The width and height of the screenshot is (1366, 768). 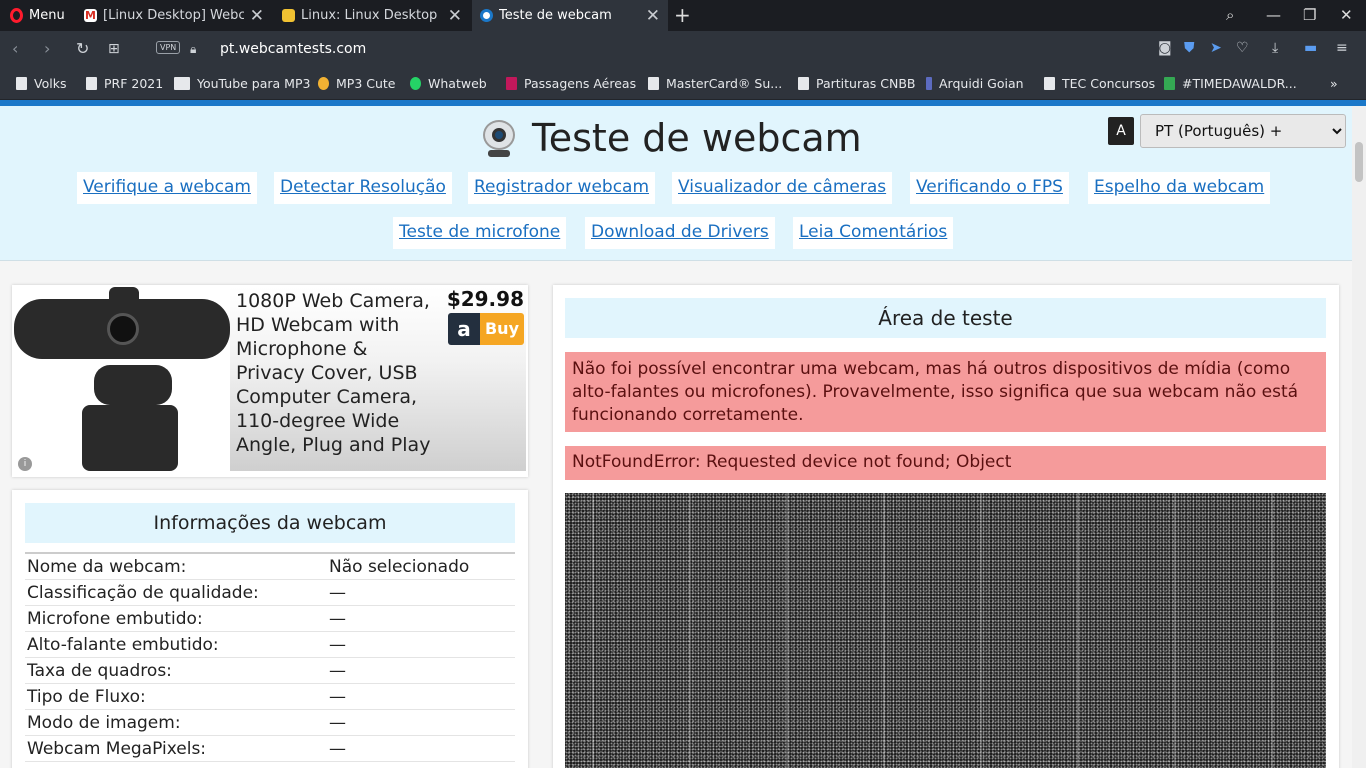 I want to click on nav-detectar-resolucao: Detectar Resolução, so click(x=363, y=188).